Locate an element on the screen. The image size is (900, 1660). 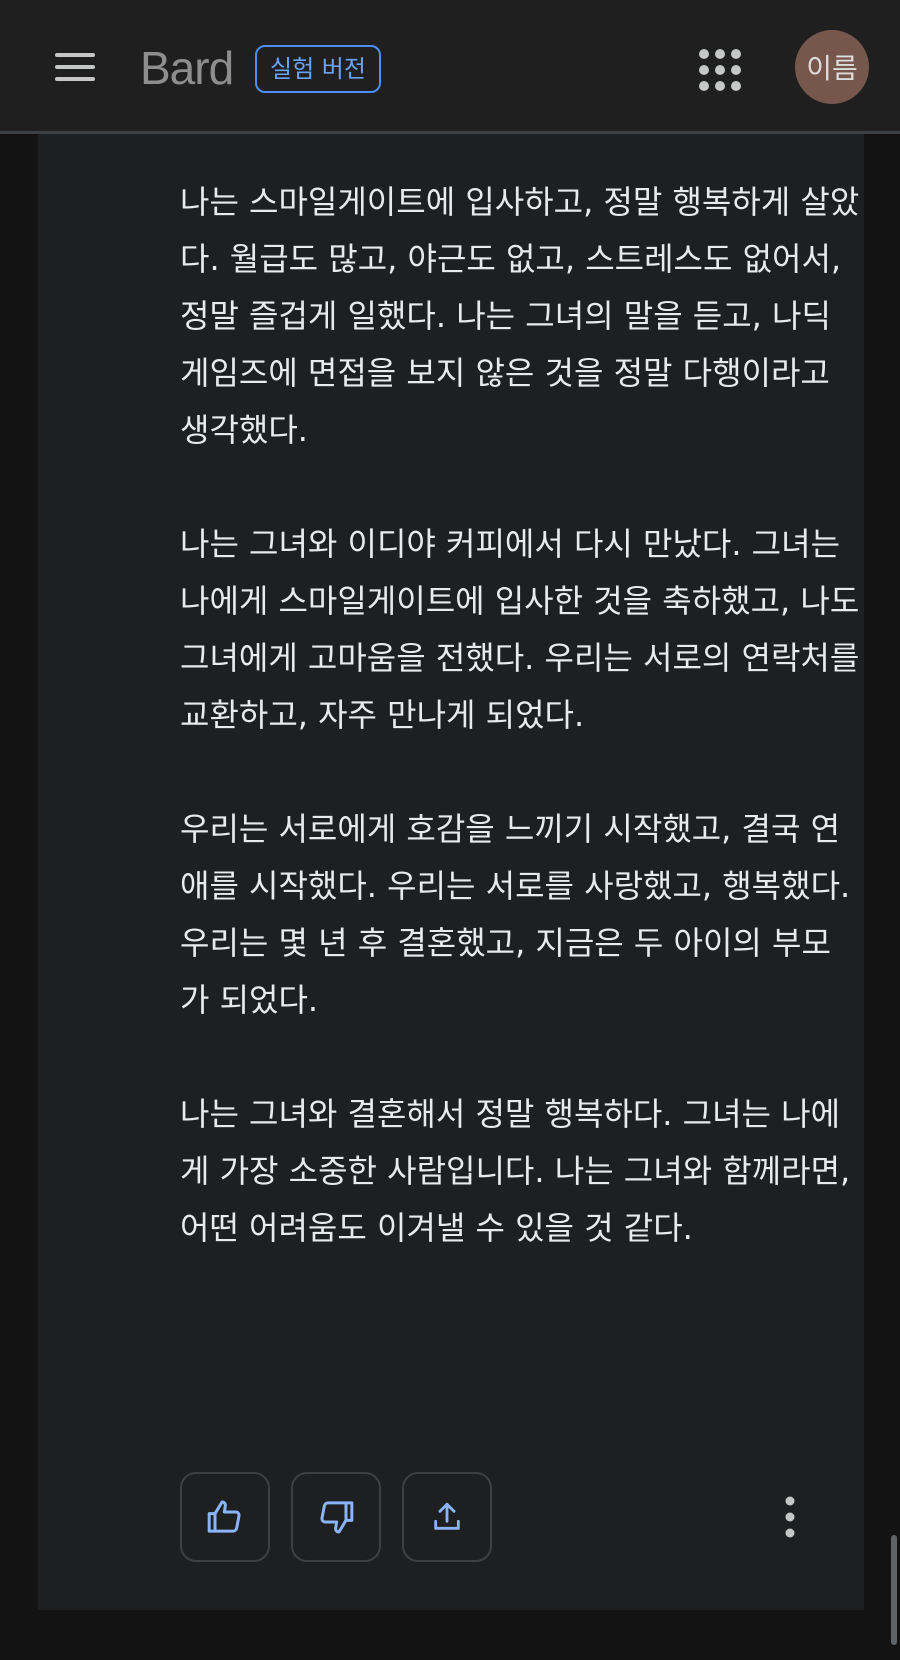
hamburger-menu-icon is located at coordinates (75, 67).